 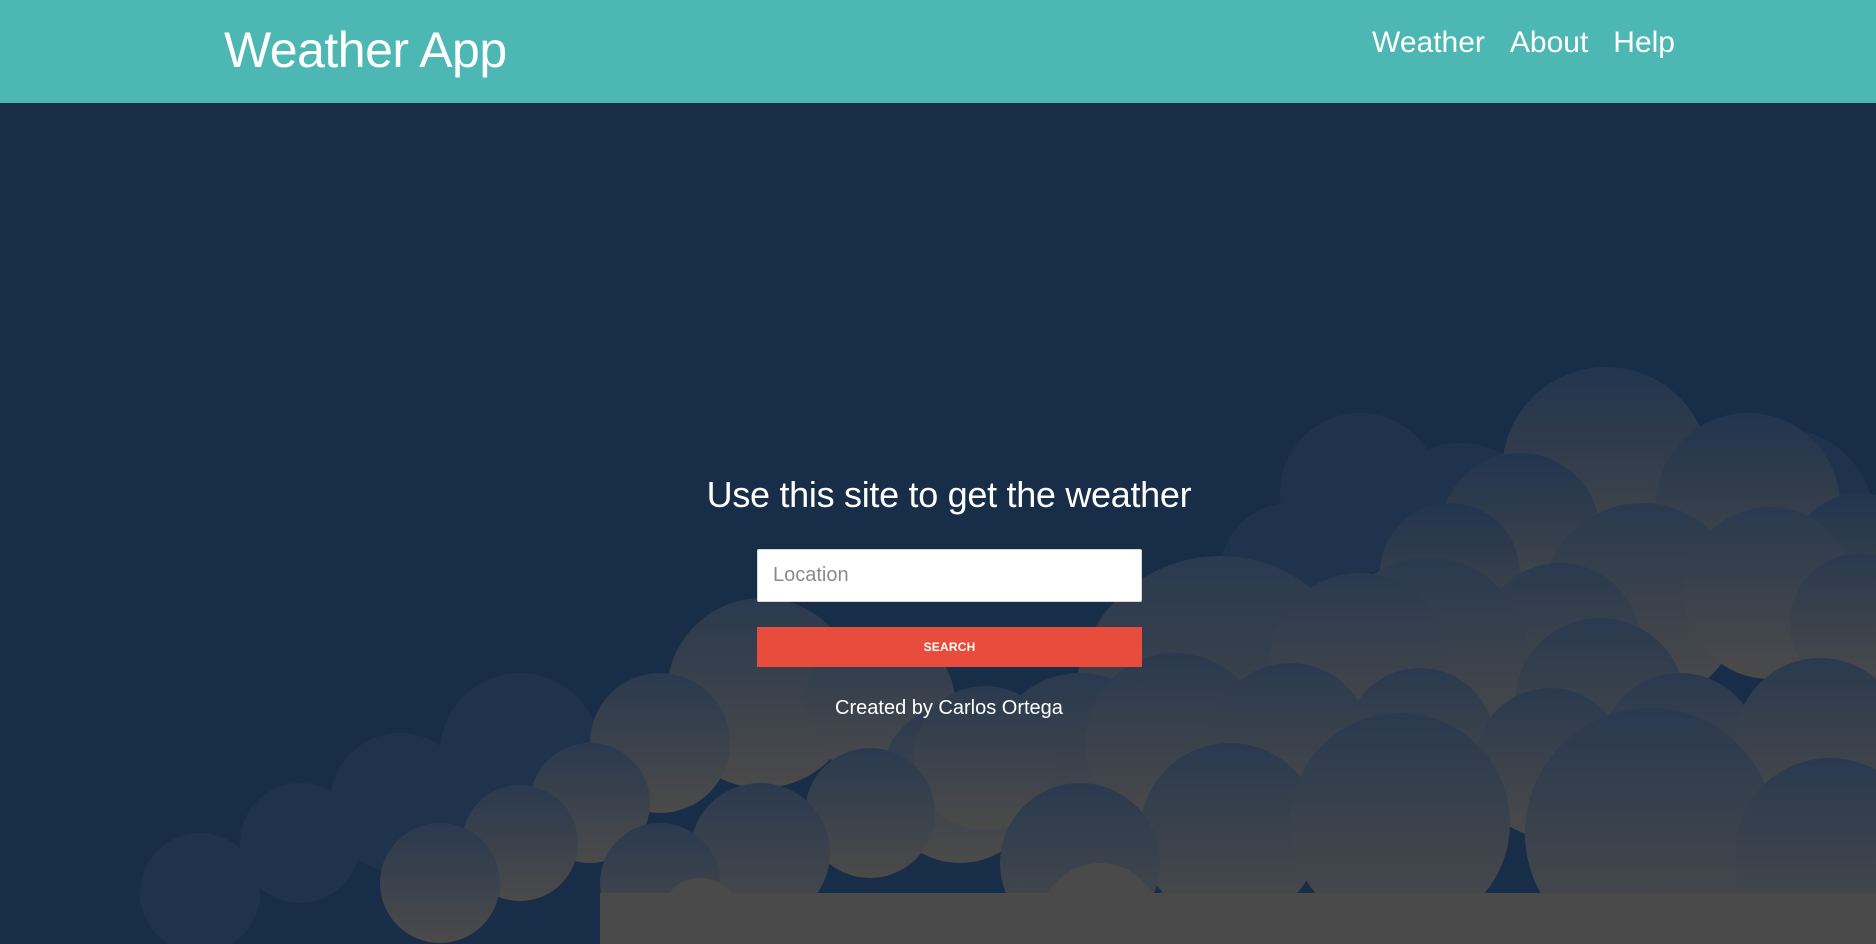 I want to click on site-brand: Weather App, so click(x=365, y=50).